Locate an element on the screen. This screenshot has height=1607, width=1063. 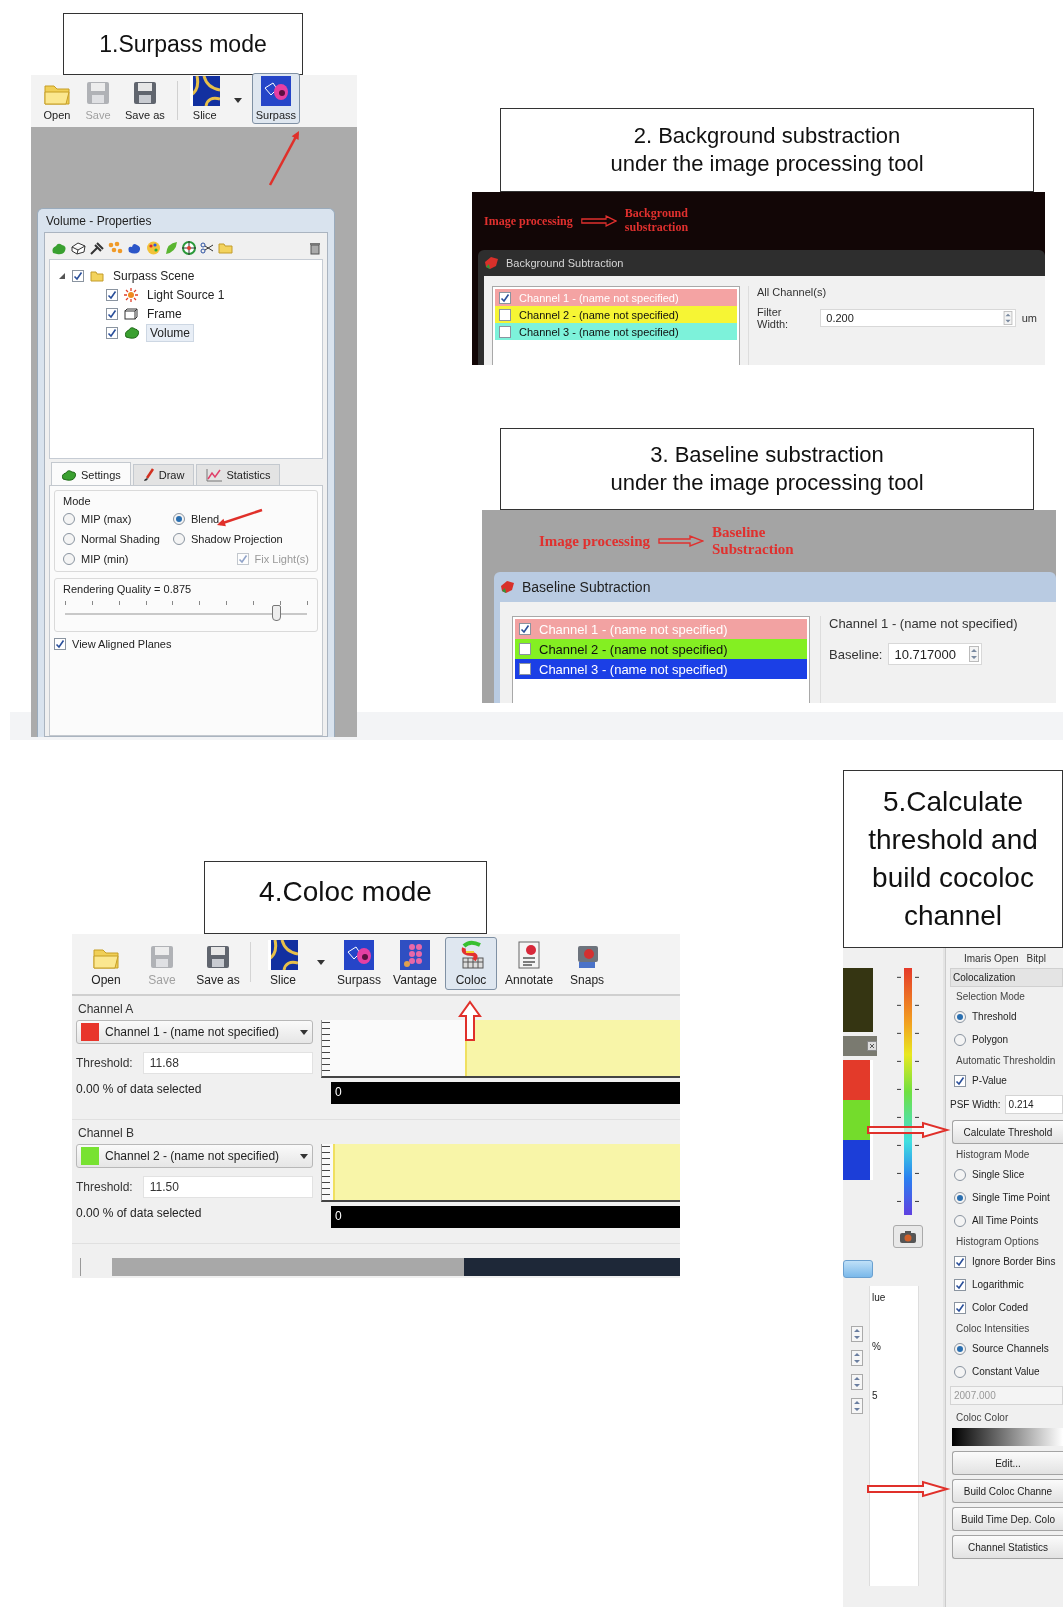
vantage-button: Vantage is located at coordinates (415, 963).